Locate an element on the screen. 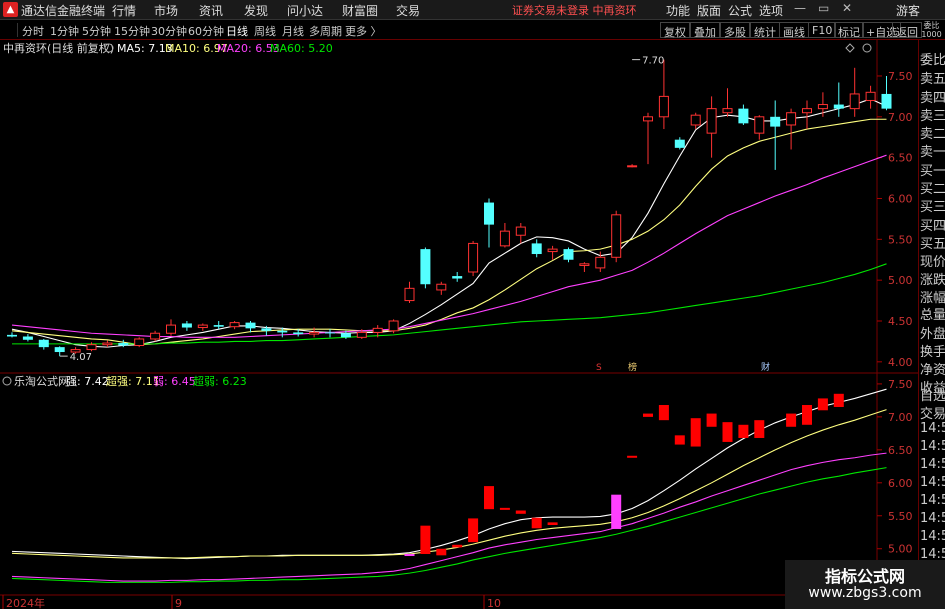  menu-item-6: 交易 is located at coordinates (408, 10).